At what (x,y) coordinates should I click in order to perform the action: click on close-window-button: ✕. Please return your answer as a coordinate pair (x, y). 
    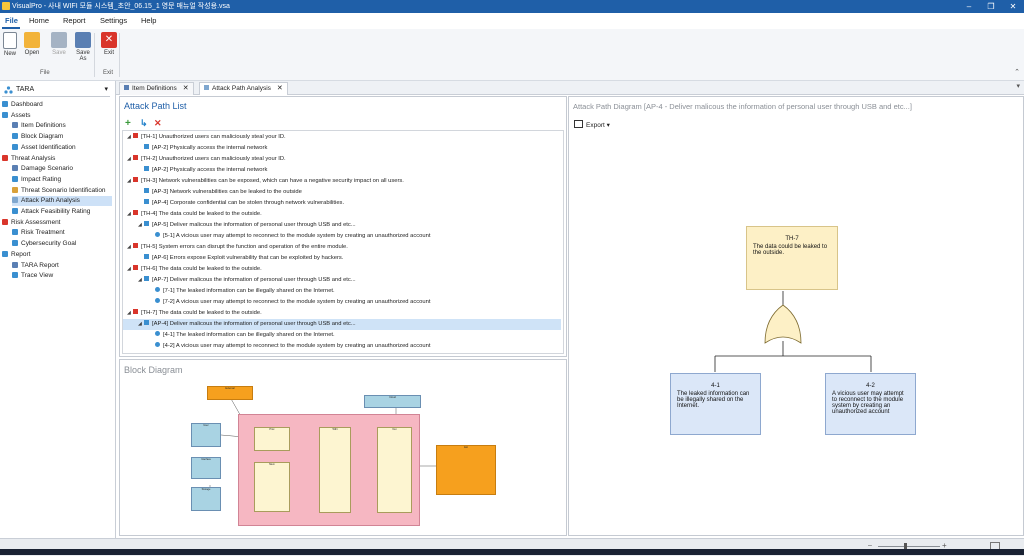
    Looking at the image, I should click on (1013, 6).